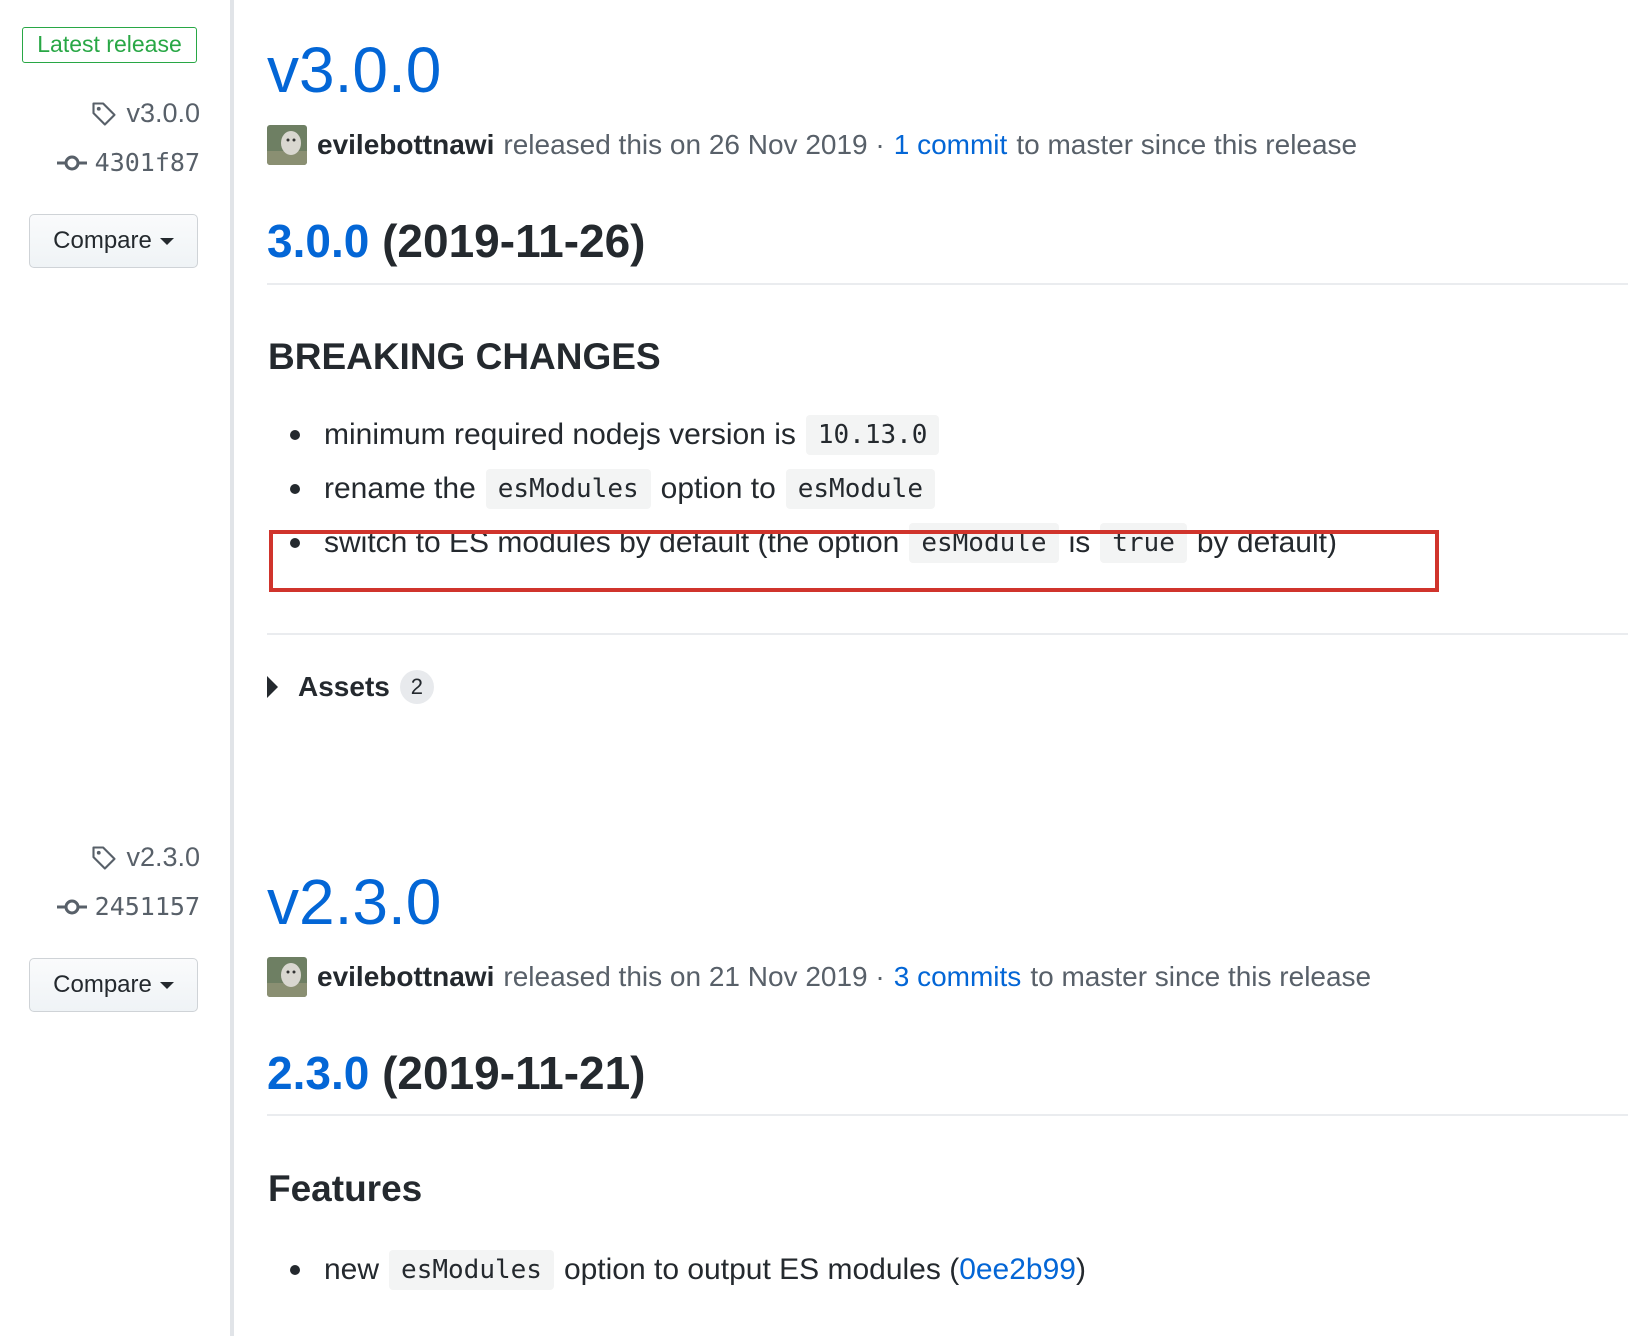 This screenshot has height=1336, width=1628. I want to click on item-text: option to output ES modules (, so click(761, 1269).